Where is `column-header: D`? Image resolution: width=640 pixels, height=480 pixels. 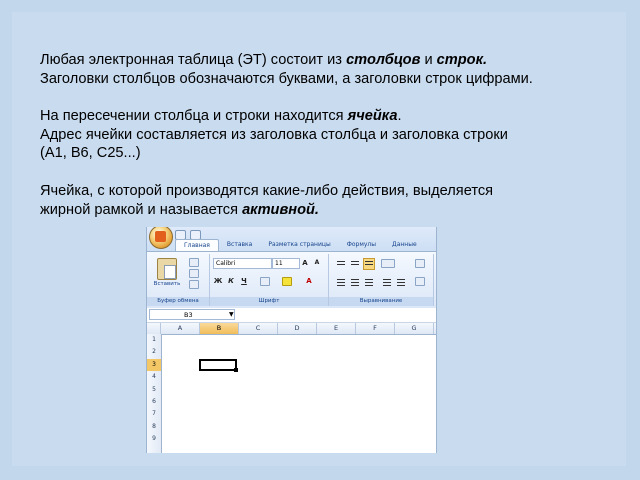 column-header: D is located at coordinates (297, 328).